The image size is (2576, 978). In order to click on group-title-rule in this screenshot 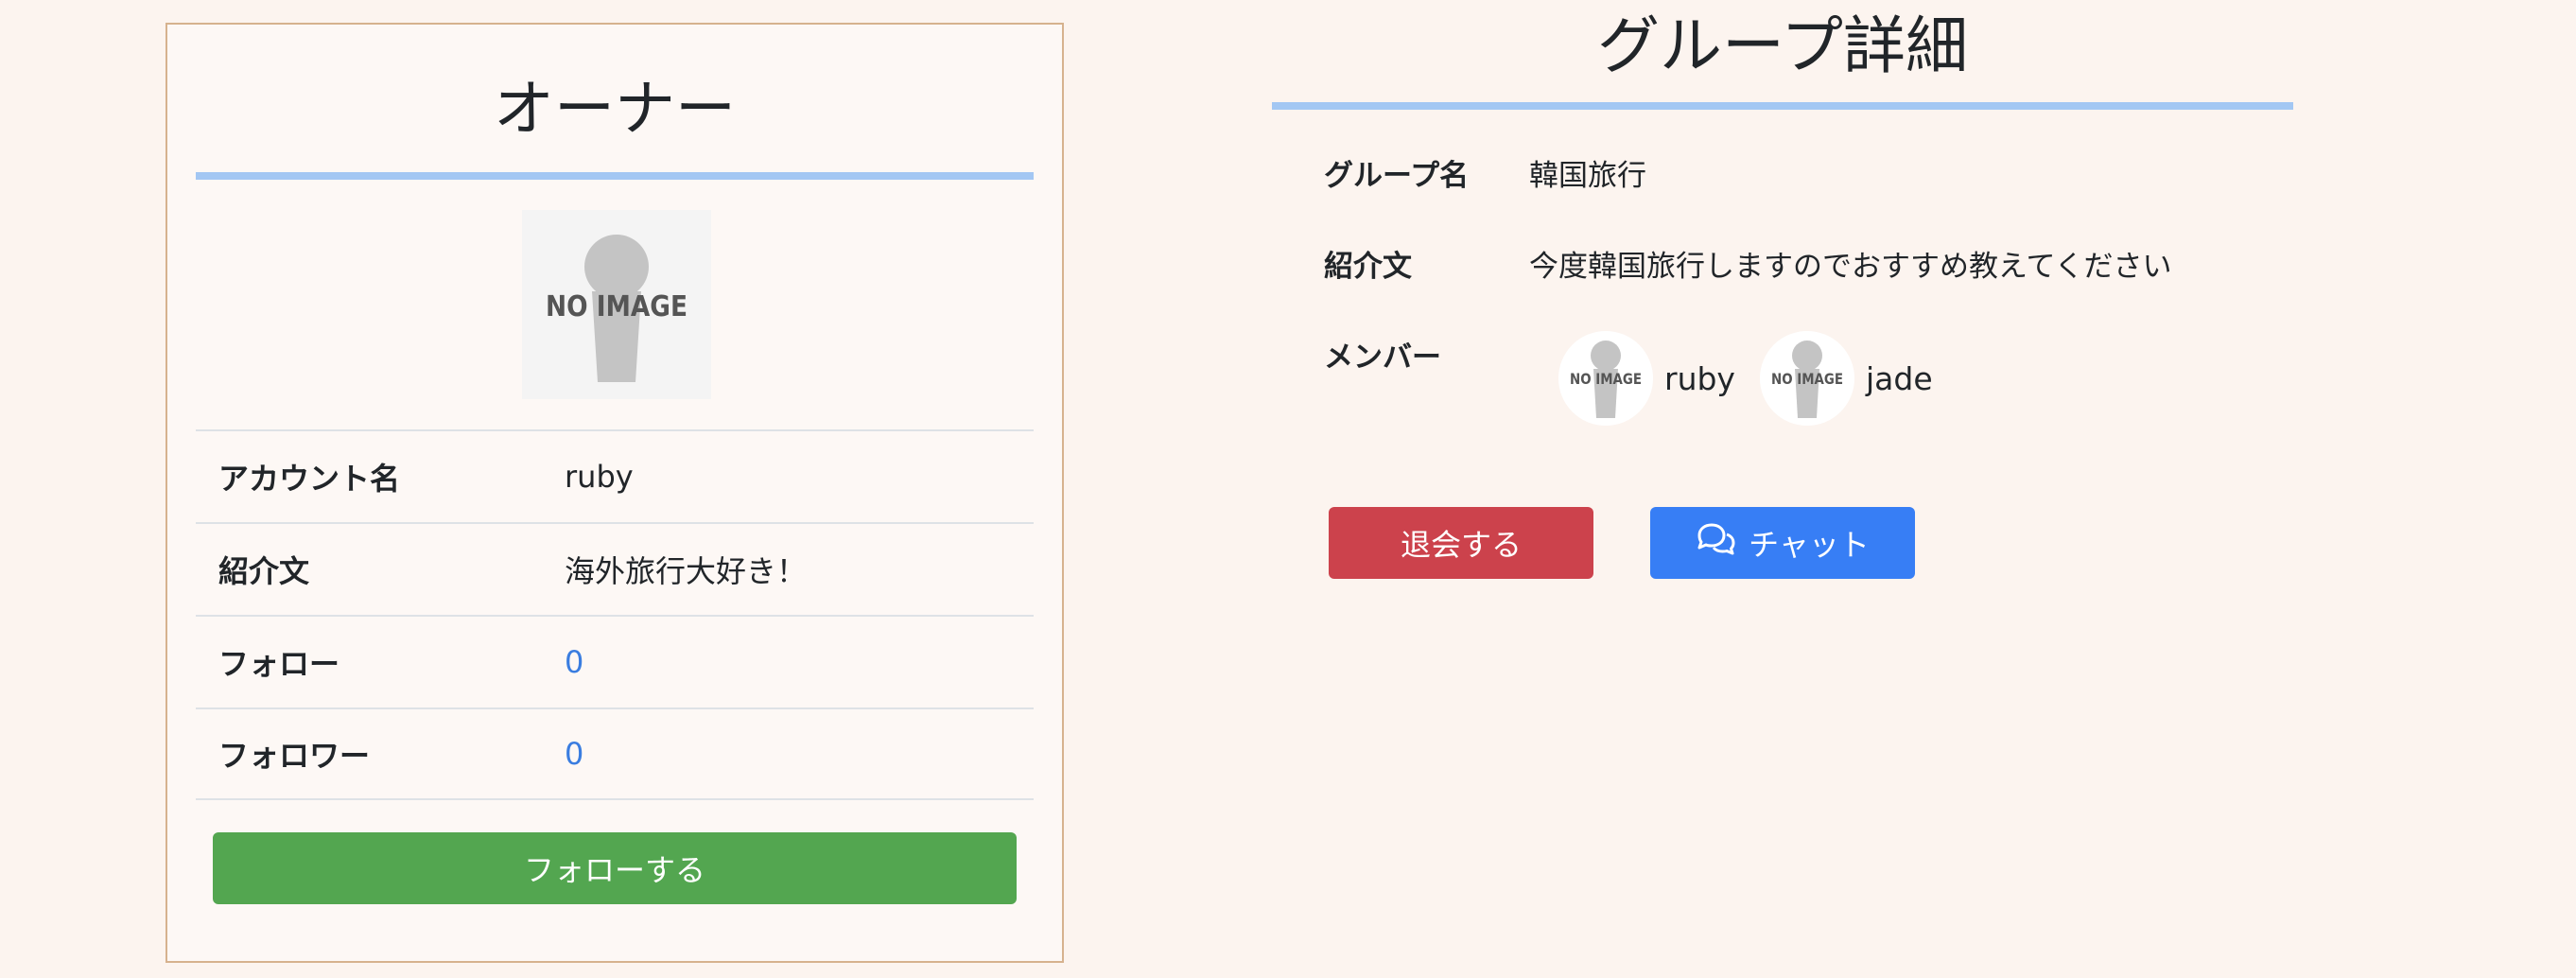, I will do `click(1782, 106)`.